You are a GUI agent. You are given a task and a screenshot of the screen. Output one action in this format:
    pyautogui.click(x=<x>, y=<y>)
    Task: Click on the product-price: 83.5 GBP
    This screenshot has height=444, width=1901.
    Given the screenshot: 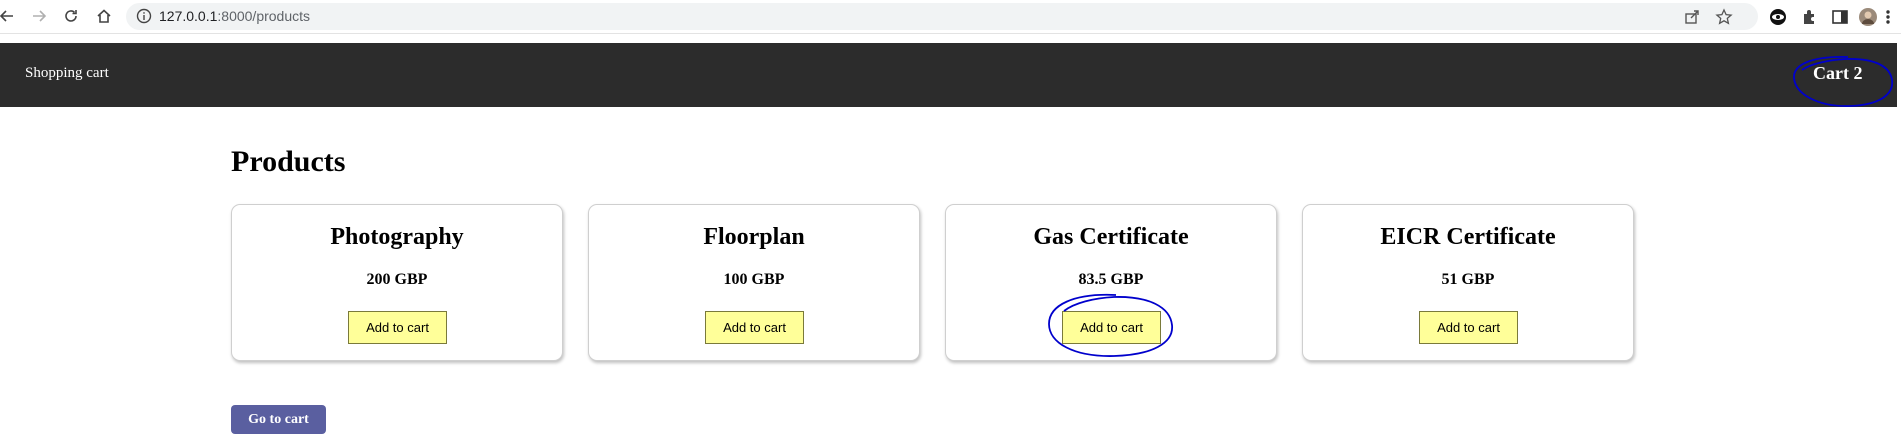 What is the action you would take?
    pyautogui.click(x=1111, y=279)
    